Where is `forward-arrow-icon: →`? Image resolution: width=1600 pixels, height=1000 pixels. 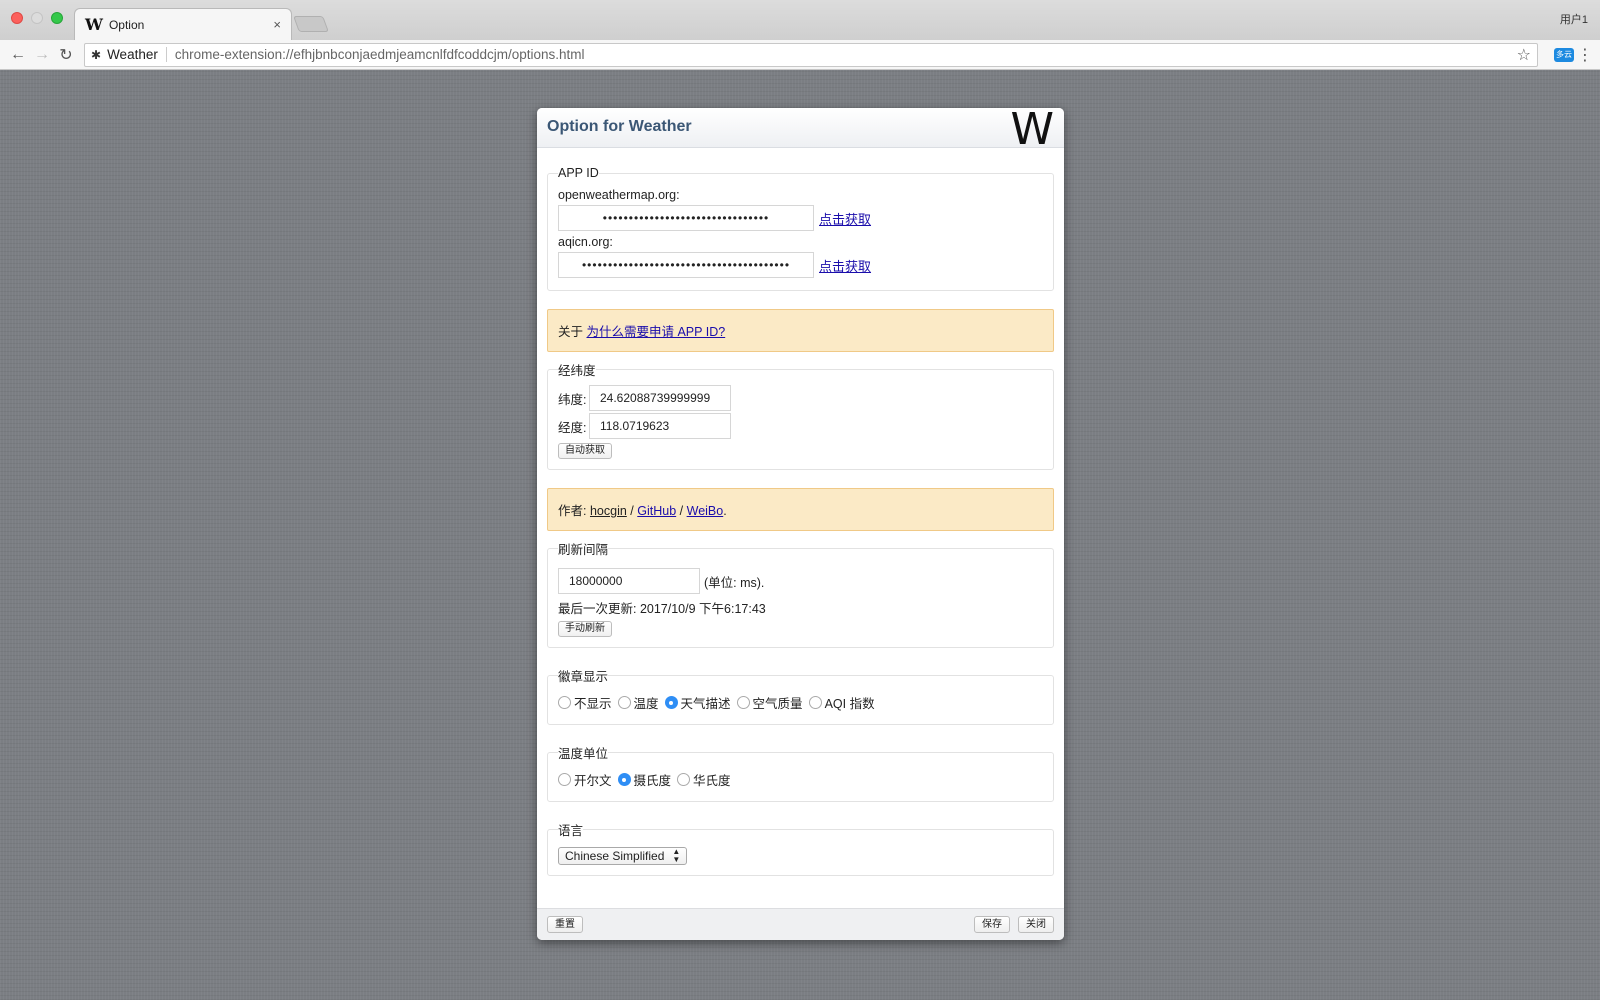
forward-arrow-icon: → is located at coordinates (42, 55).